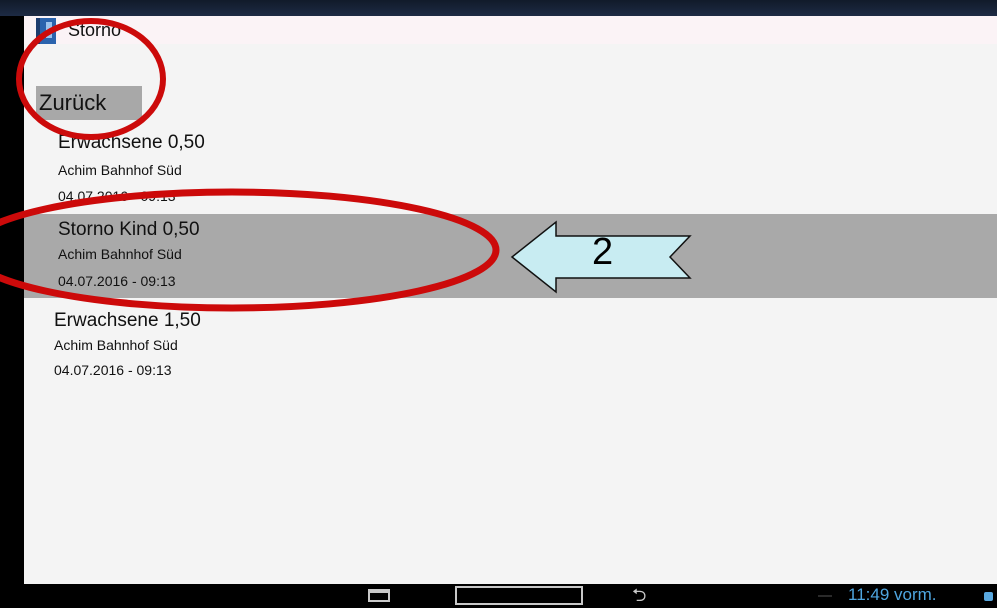  I want to click on ticket-type: Erwachsene 0,50, so click(131, 142).